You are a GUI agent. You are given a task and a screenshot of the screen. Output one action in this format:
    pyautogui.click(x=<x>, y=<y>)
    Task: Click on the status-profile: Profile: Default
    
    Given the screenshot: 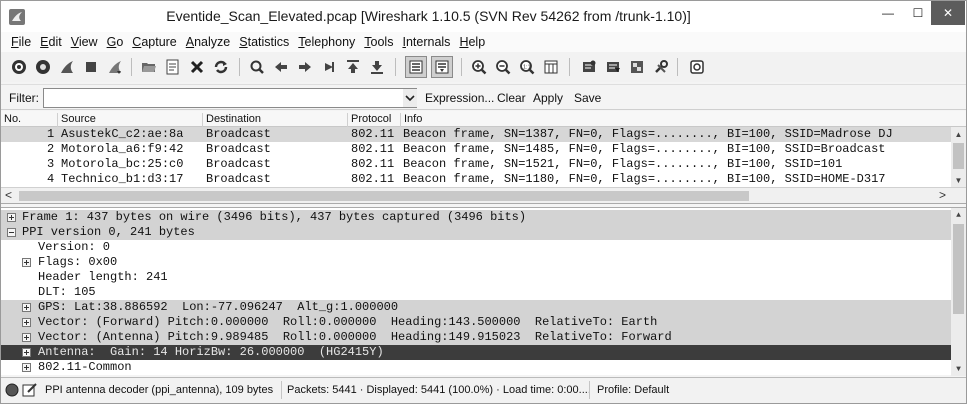 What is the action you would take?
    pyautogui.click(x=633, y=390)
    